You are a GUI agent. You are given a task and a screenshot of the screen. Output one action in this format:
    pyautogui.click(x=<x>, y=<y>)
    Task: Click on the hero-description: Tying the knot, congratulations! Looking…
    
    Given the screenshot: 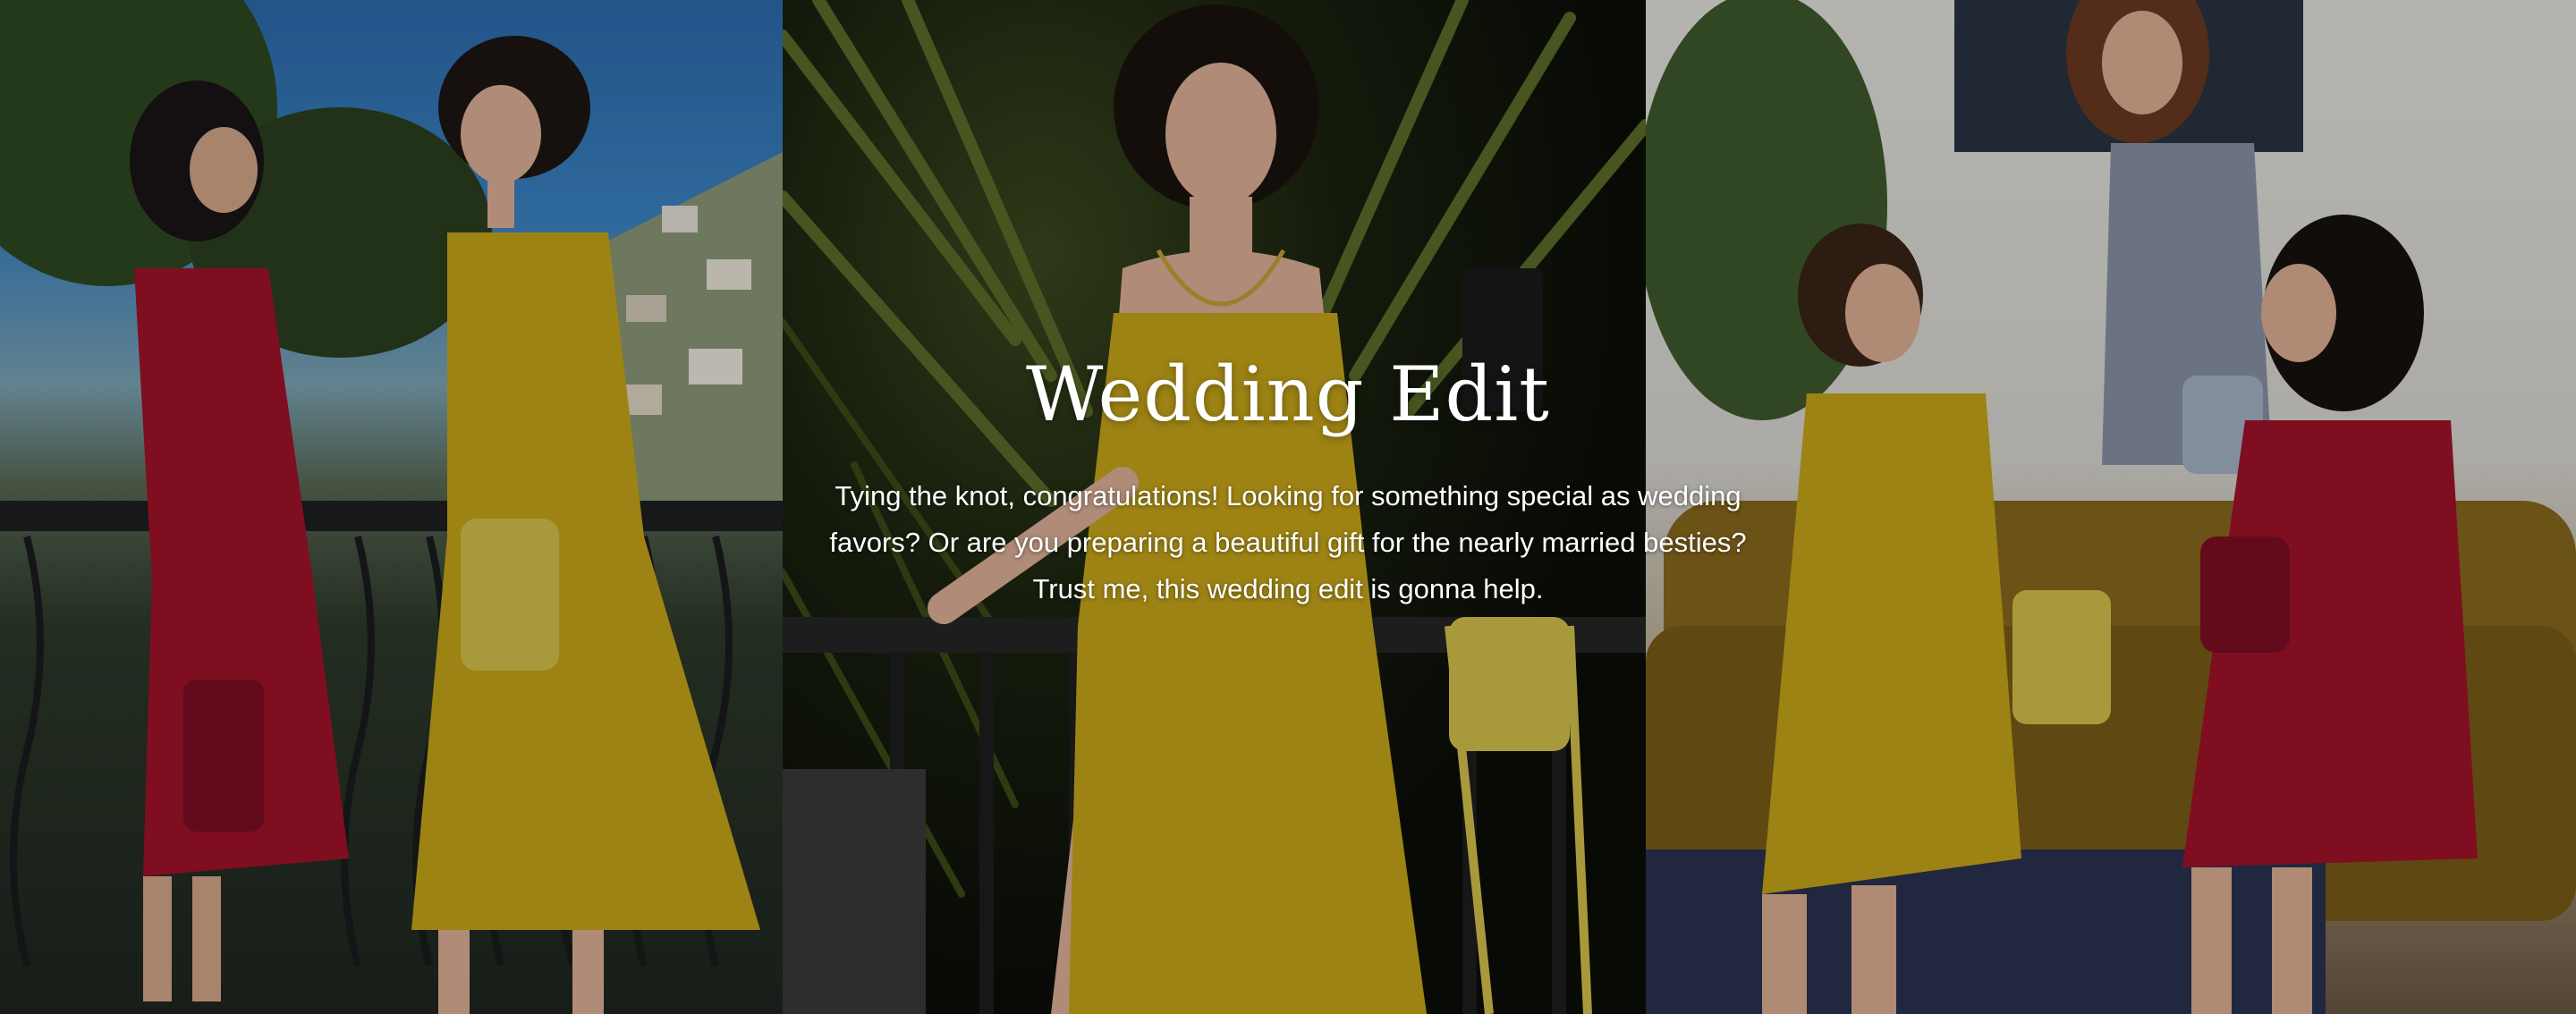 What is the action you would take?
    pyautogui.click(x=1288, y=543)
    